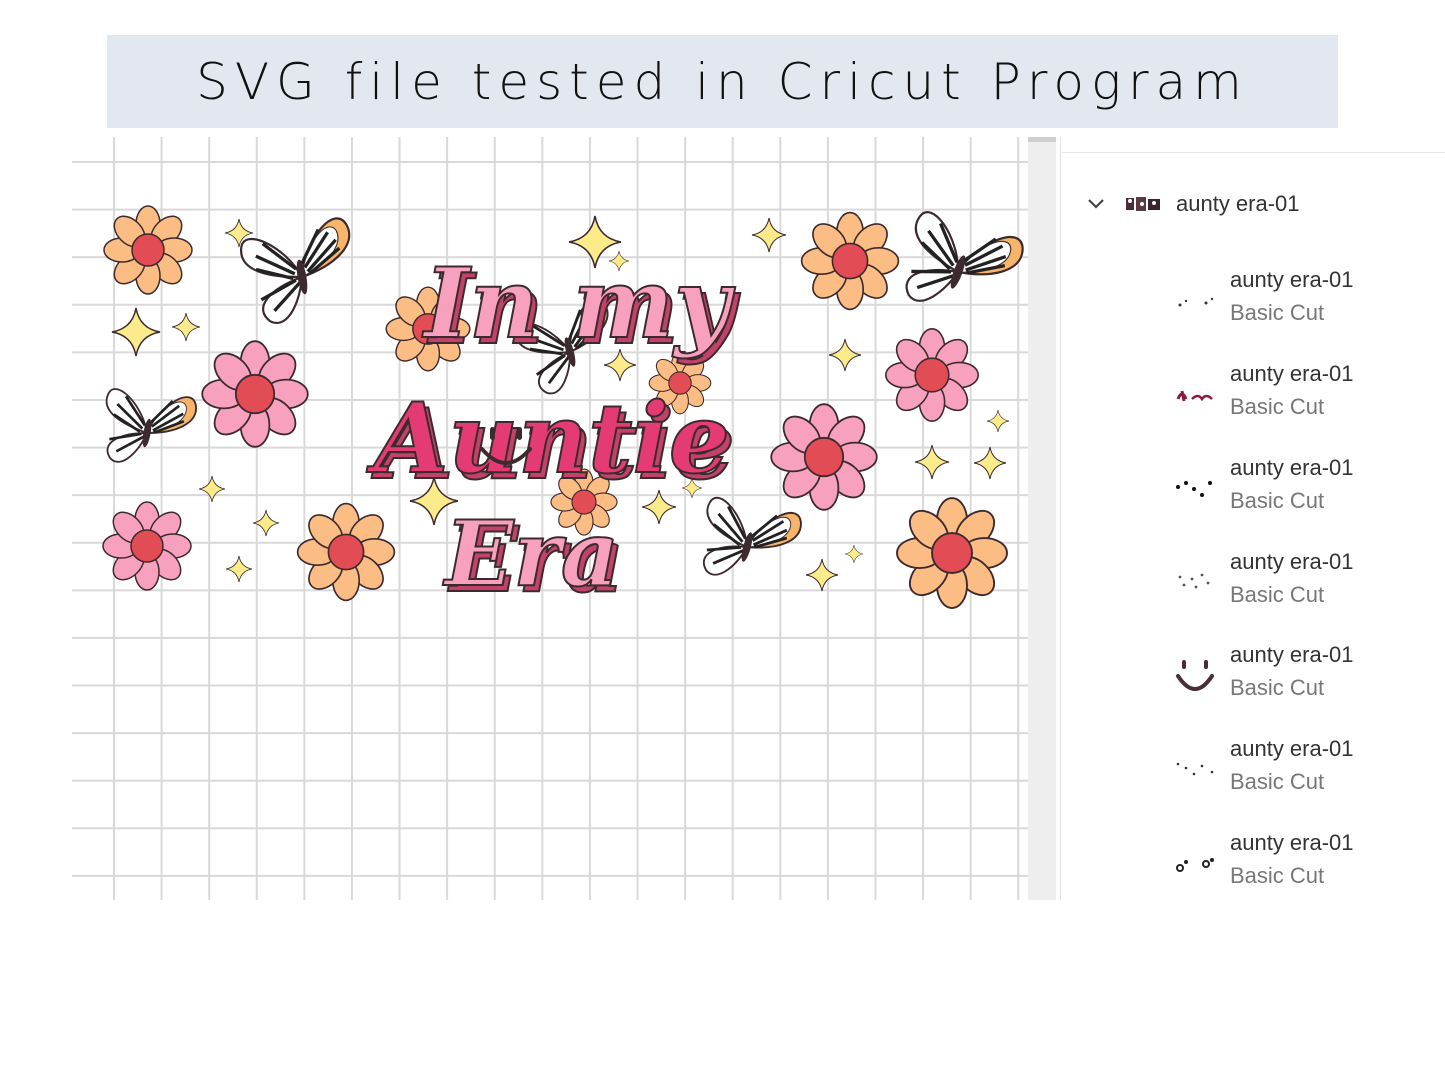 This screenshot has width=1445, height=1084. What do you see at coordinates (1042, 518) in the screenshot?
I see `canvas-scrollbar` at bounding box center [1042, 518].